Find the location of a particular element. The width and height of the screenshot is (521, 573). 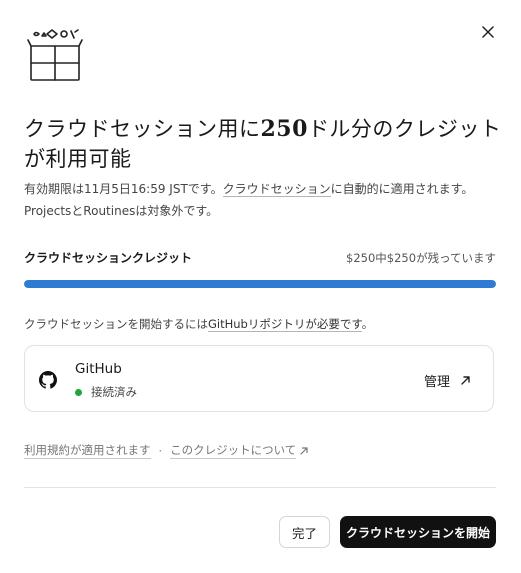

manage-label: 管理 is located at coordinates (436, 382).